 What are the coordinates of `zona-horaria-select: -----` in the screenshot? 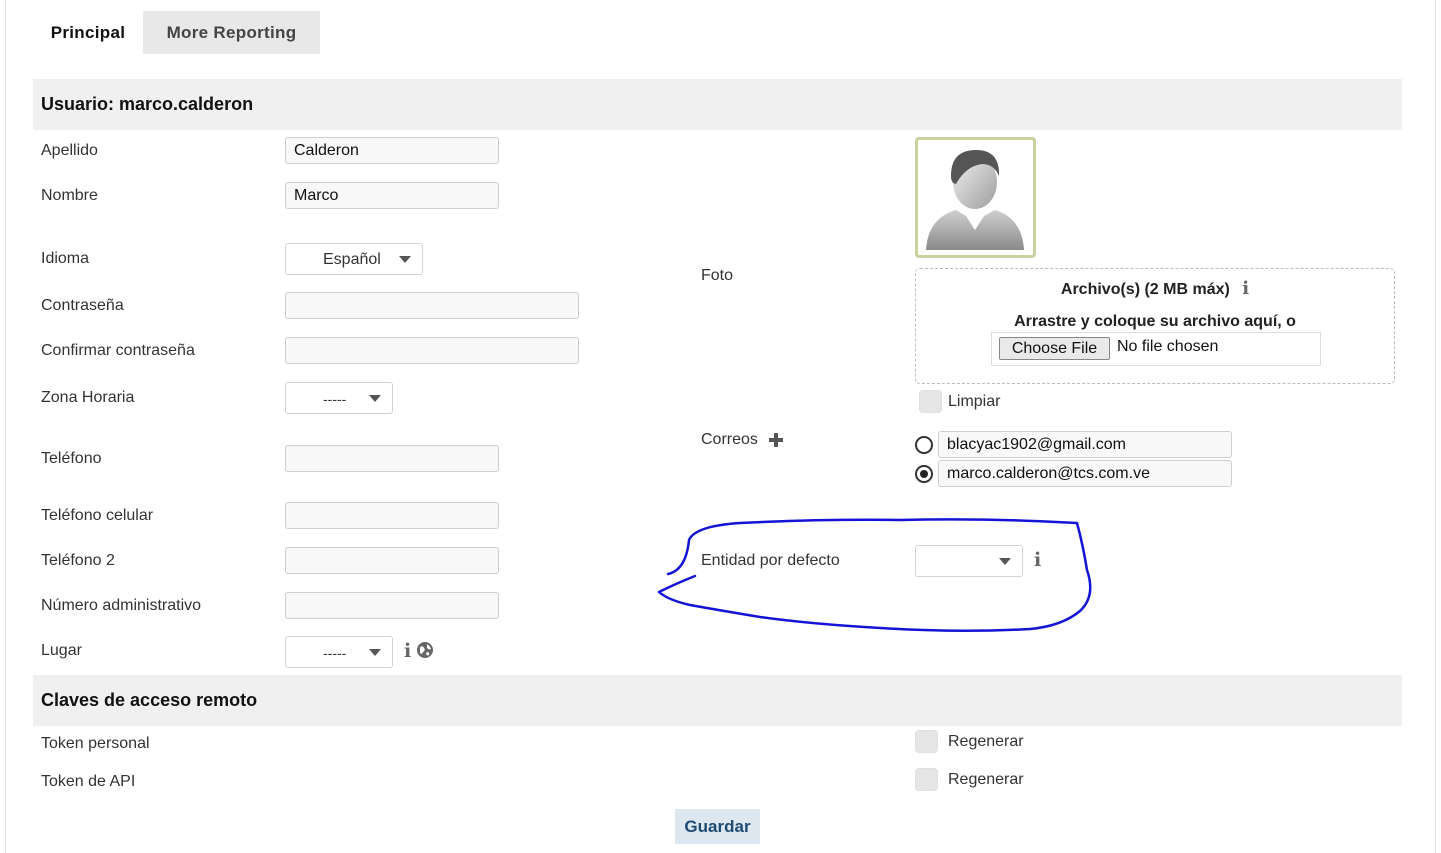 It's located at (339, 398).